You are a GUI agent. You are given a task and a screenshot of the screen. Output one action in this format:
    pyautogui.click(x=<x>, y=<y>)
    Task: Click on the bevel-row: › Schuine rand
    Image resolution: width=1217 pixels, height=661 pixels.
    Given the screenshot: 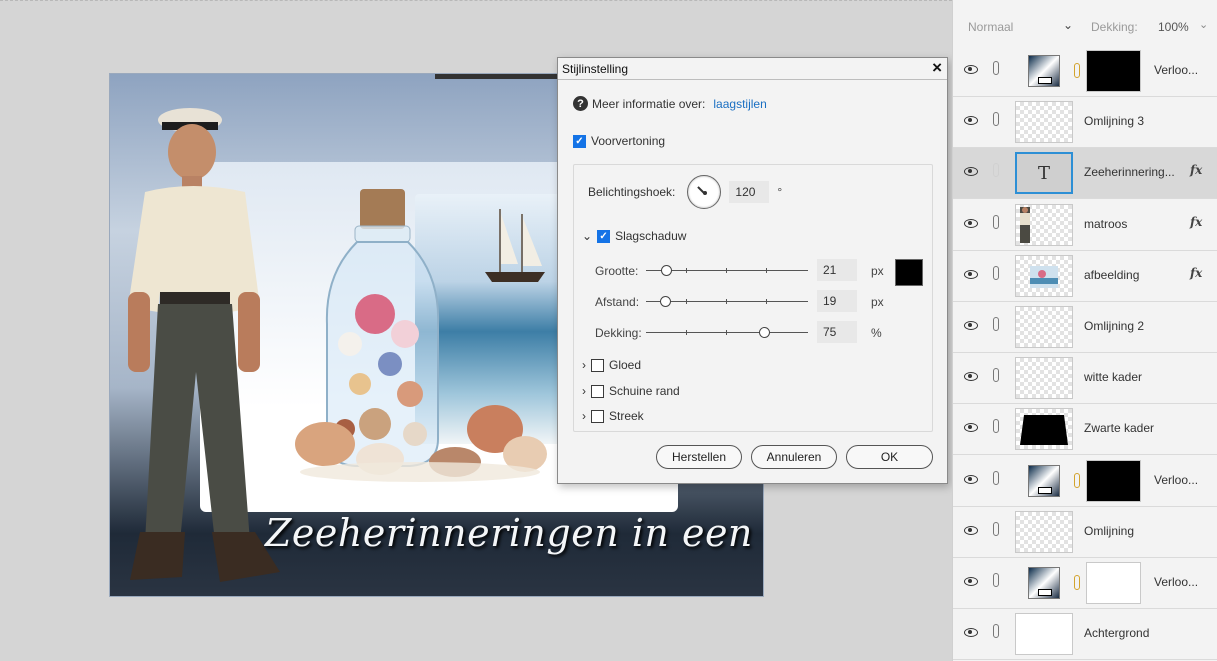 What is the action you would take?
    pyautogui.click(x=631, y=391)
    